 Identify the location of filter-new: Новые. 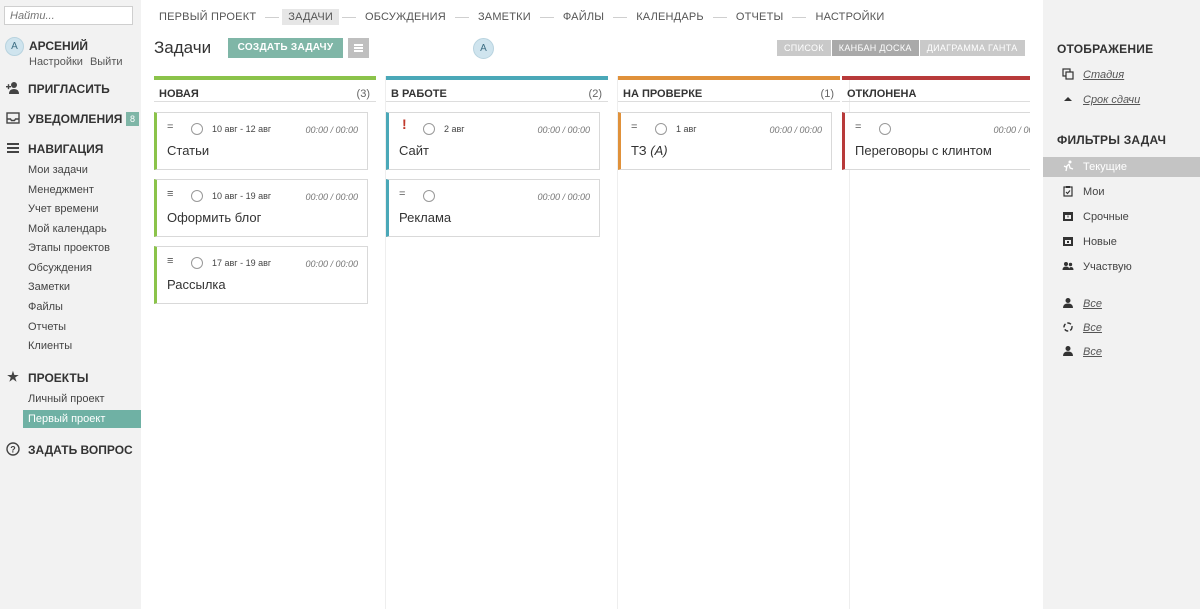
(1121, 242).